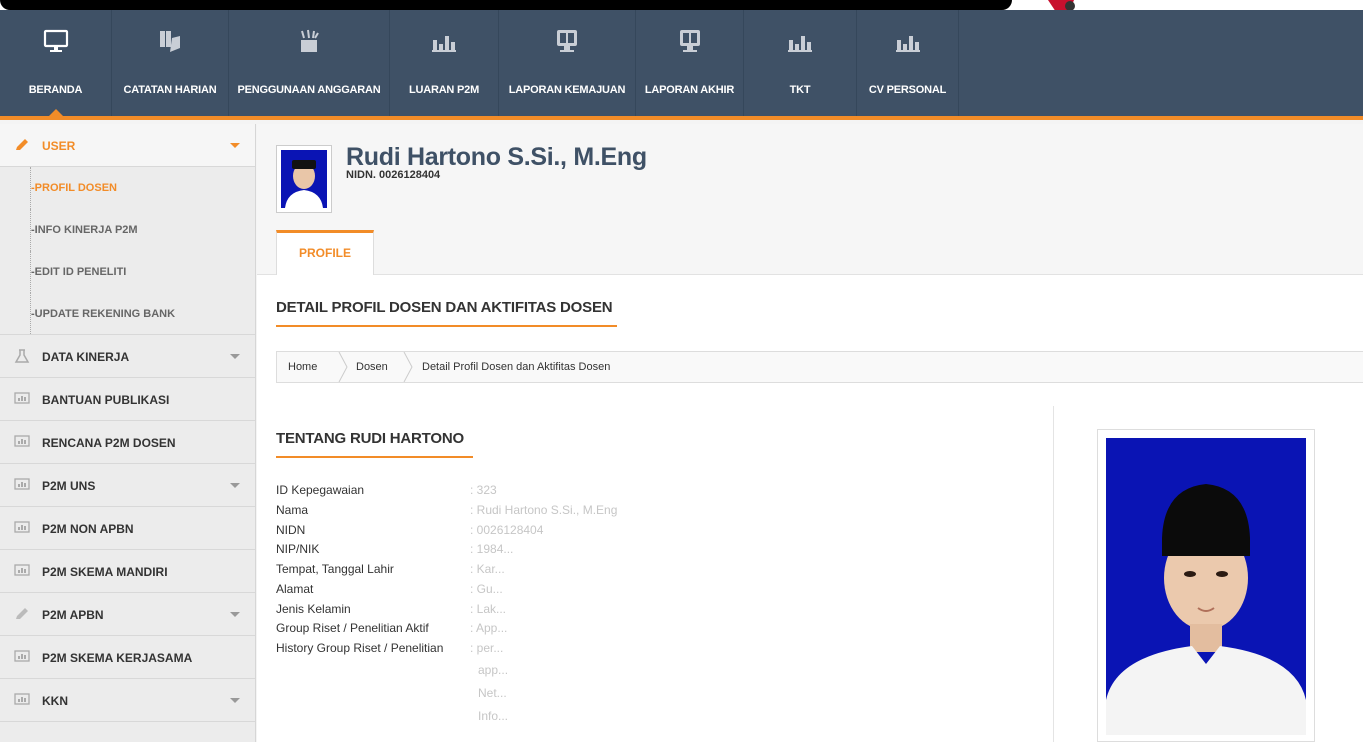 This screenshot has height=742, width=1363. I want to click on top-black-bar, so click(506, 5).